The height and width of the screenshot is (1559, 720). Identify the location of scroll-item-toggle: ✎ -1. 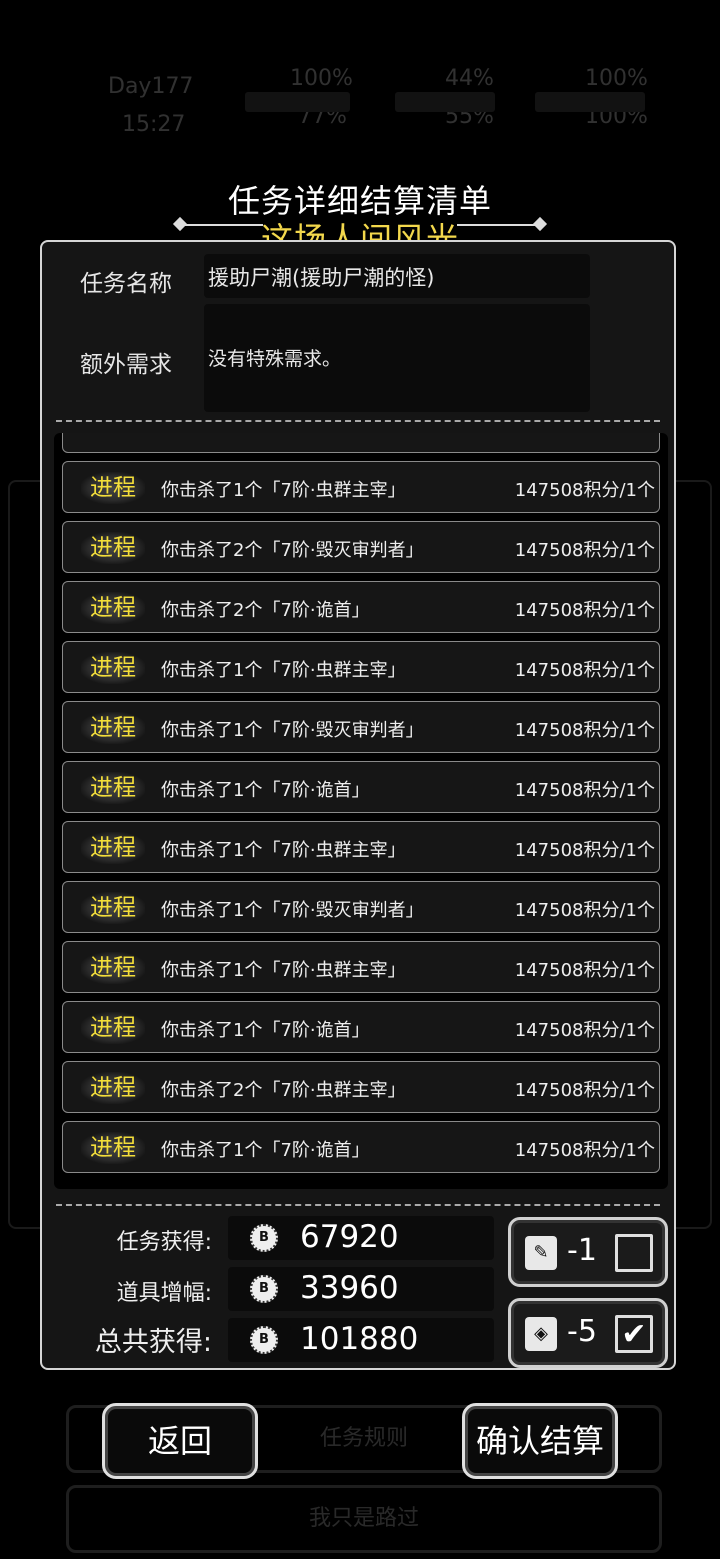
(588, 1252).